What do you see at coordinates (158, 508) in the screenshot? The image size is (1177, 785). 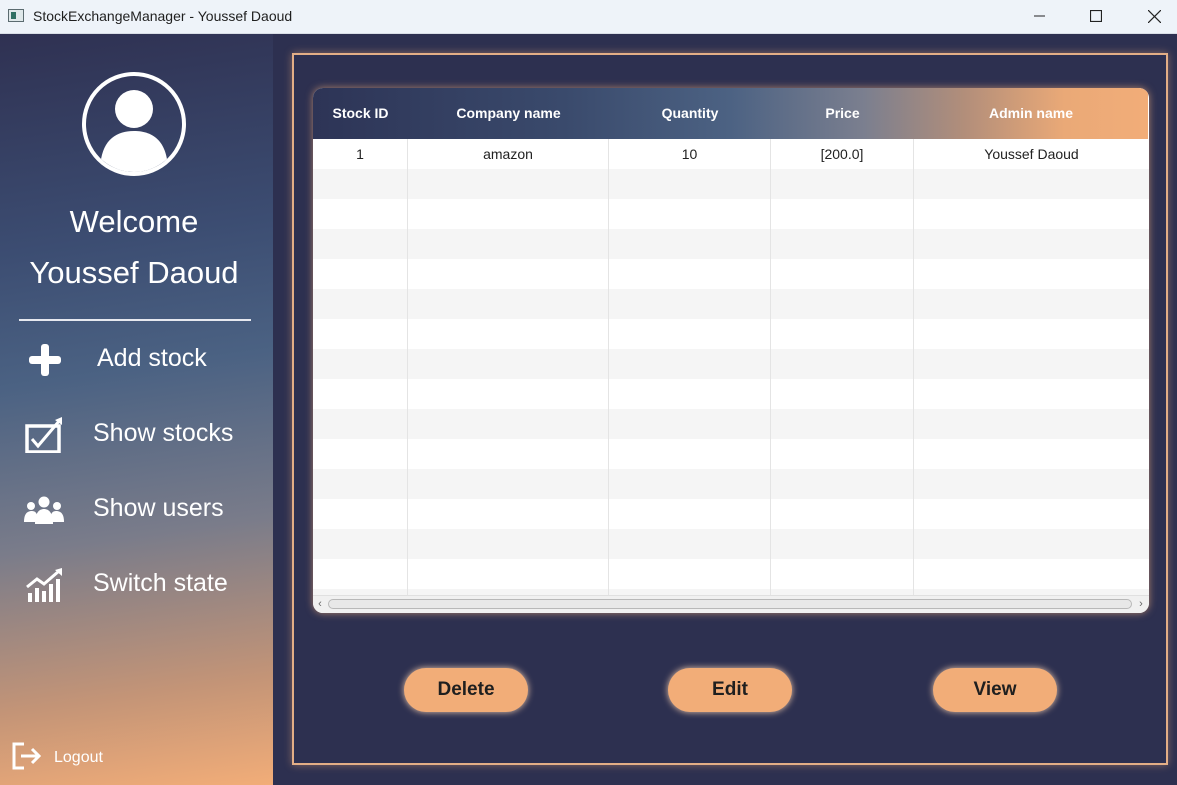 I see `sidebar-item-label: Show users` at bounding box center [158, 508].